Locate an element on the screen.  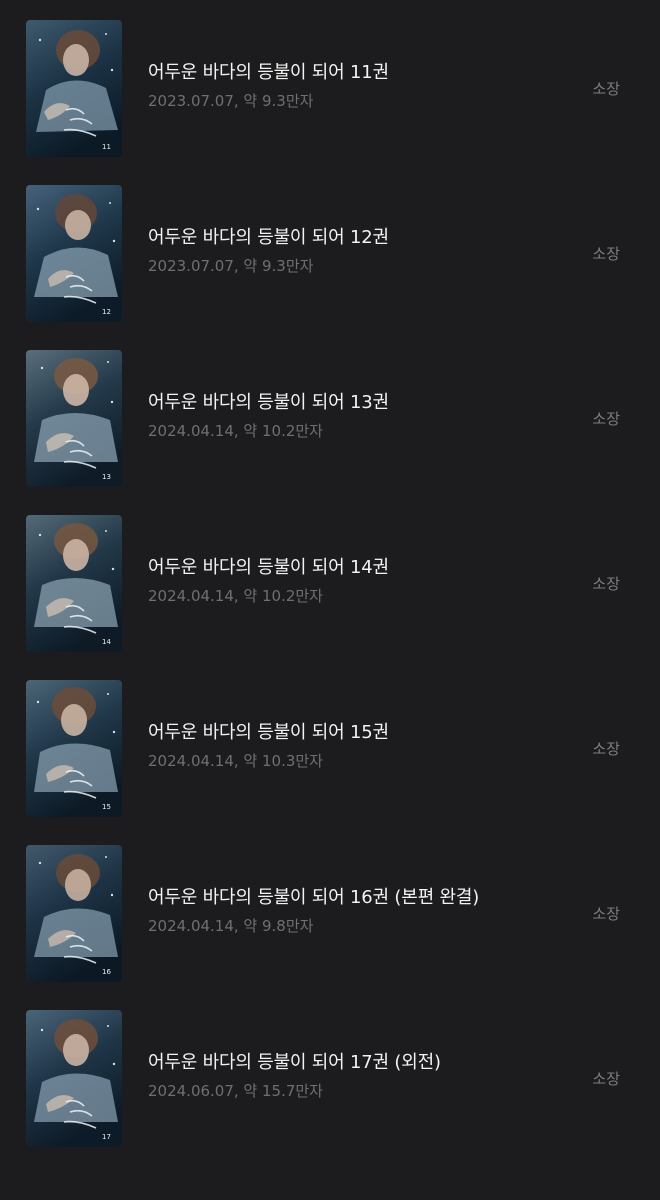
book-meta: 2024.06.07, 약 15.7만자 is located at coordinates (235, 1091).